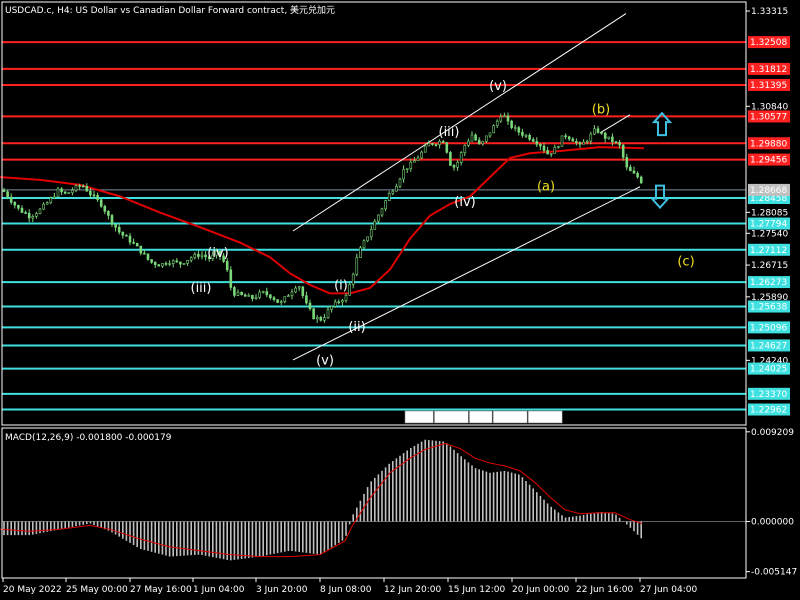 The height and width of the screenshot is (600, 800). I want to click on wave-label: (i), so click(341, 286).